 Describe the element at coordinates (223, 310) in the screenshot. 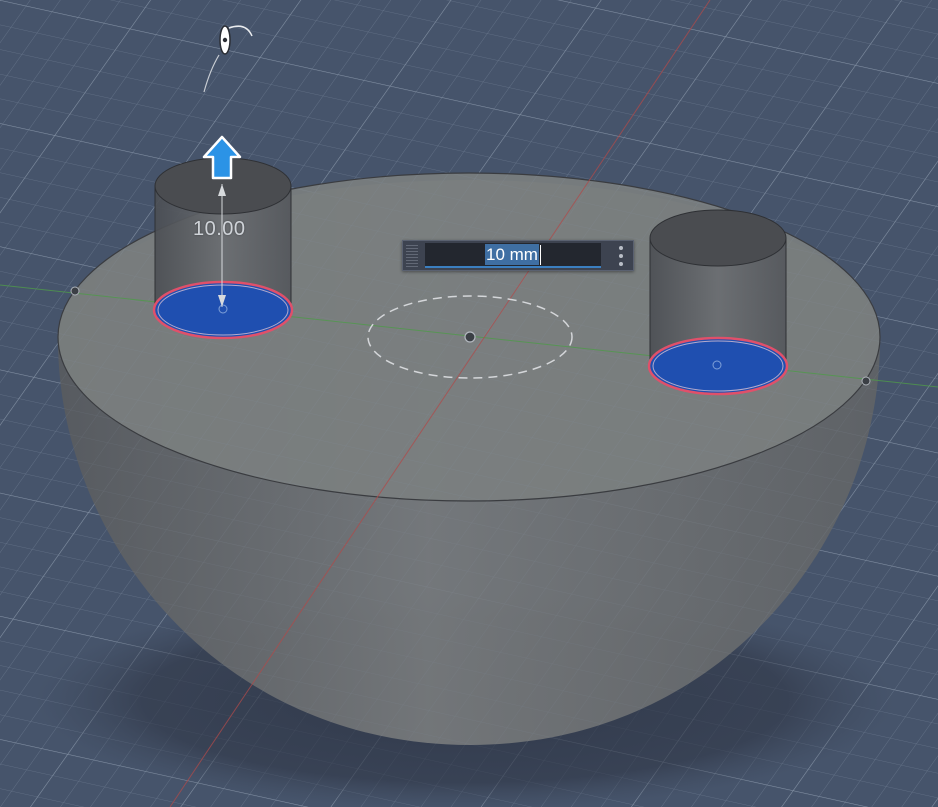

I see `left-profile` at that location.